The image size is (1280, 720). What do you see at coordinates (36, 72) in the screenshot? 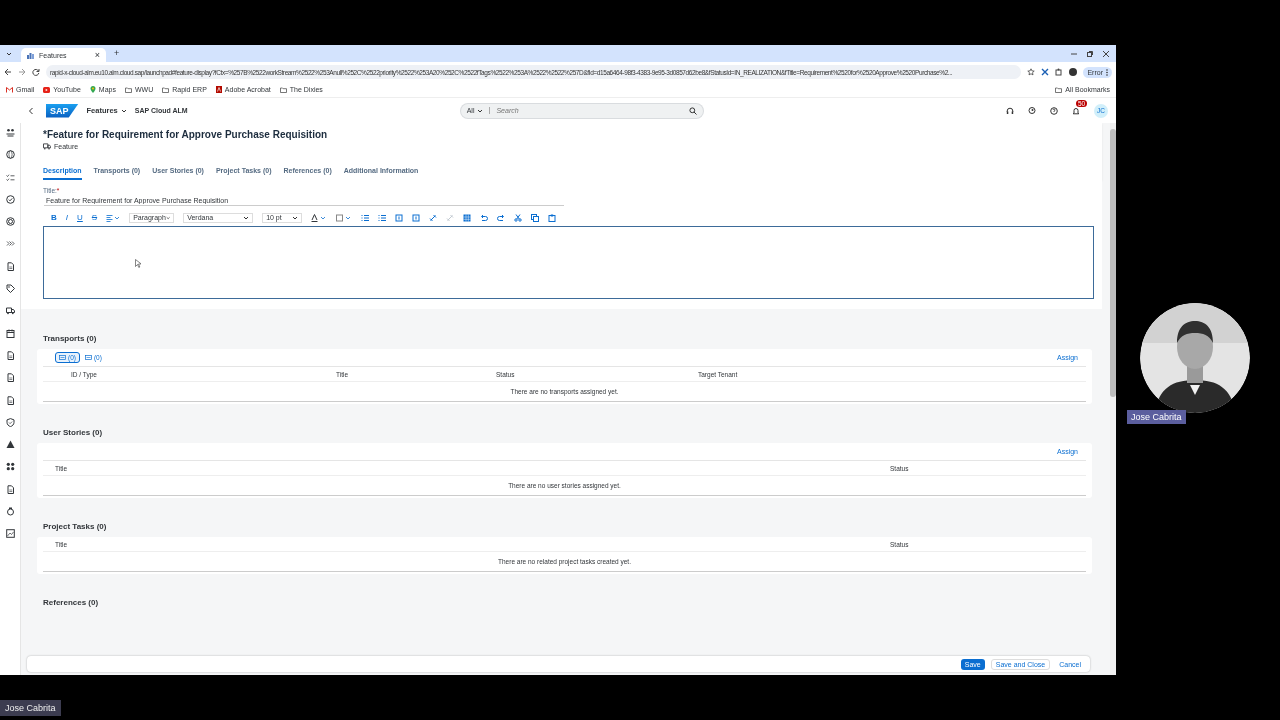
I see `reload-icon` at bounding box center [36, 72].